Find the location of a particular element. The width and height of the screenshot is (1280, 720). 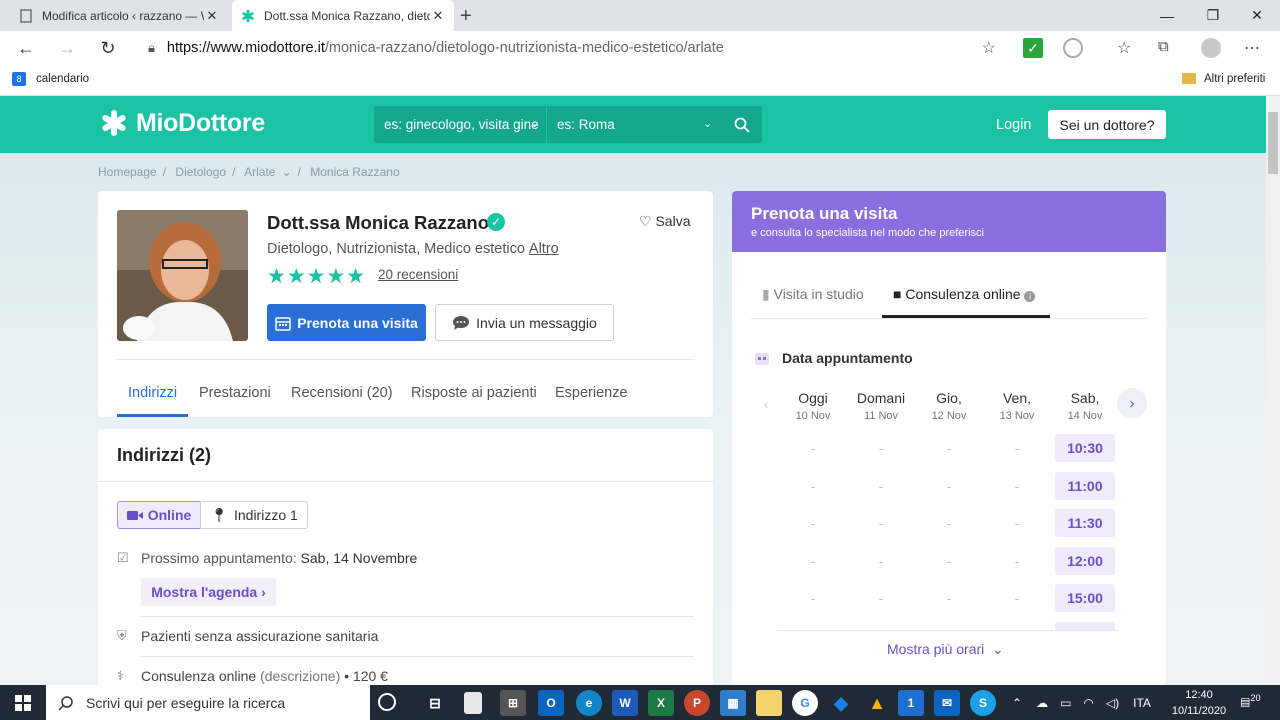

tab-title: Modifica articolo ‹ razzano — W is located at coordinates (123, 15).